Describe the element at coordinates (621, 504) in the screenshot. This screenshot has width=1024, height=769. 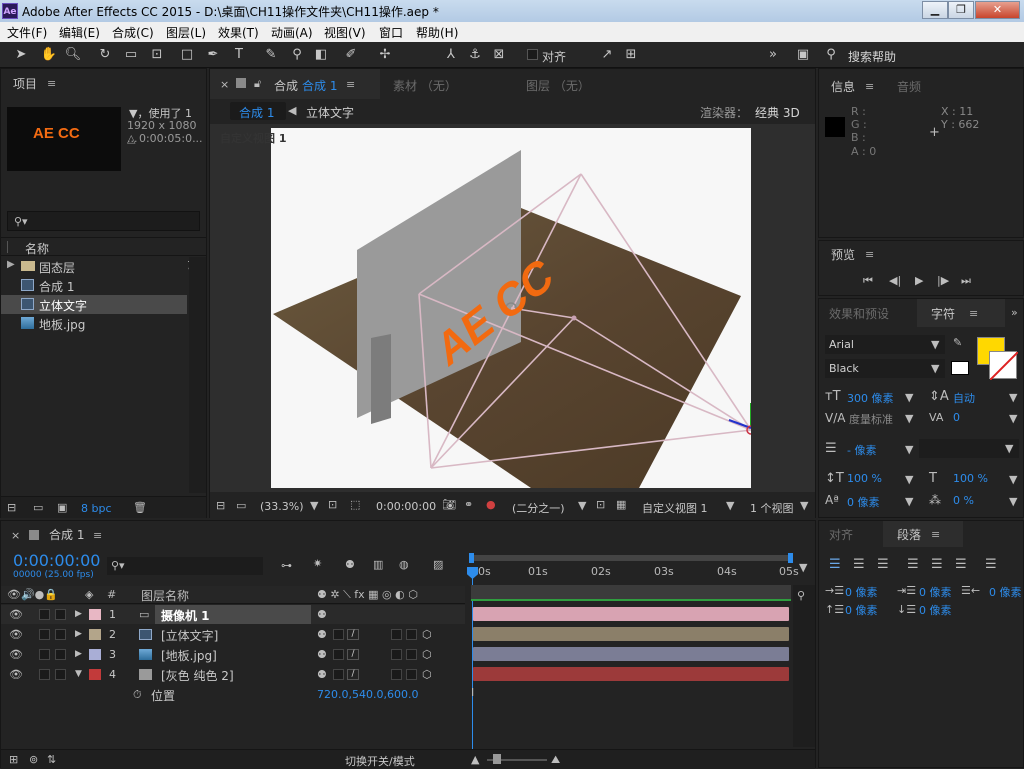
I see `transparency-grid-icon: ▦` at that location.